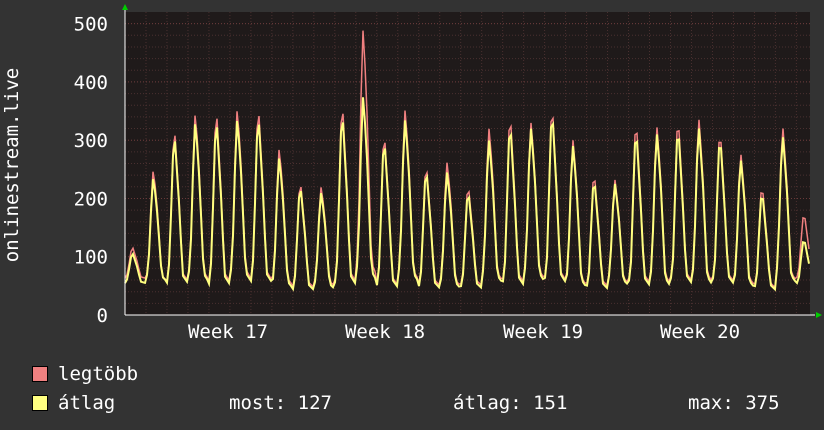  I want to click on legend-row-avg: átlag most: 127 átlag: 151 max: 375, so click(422, 403).